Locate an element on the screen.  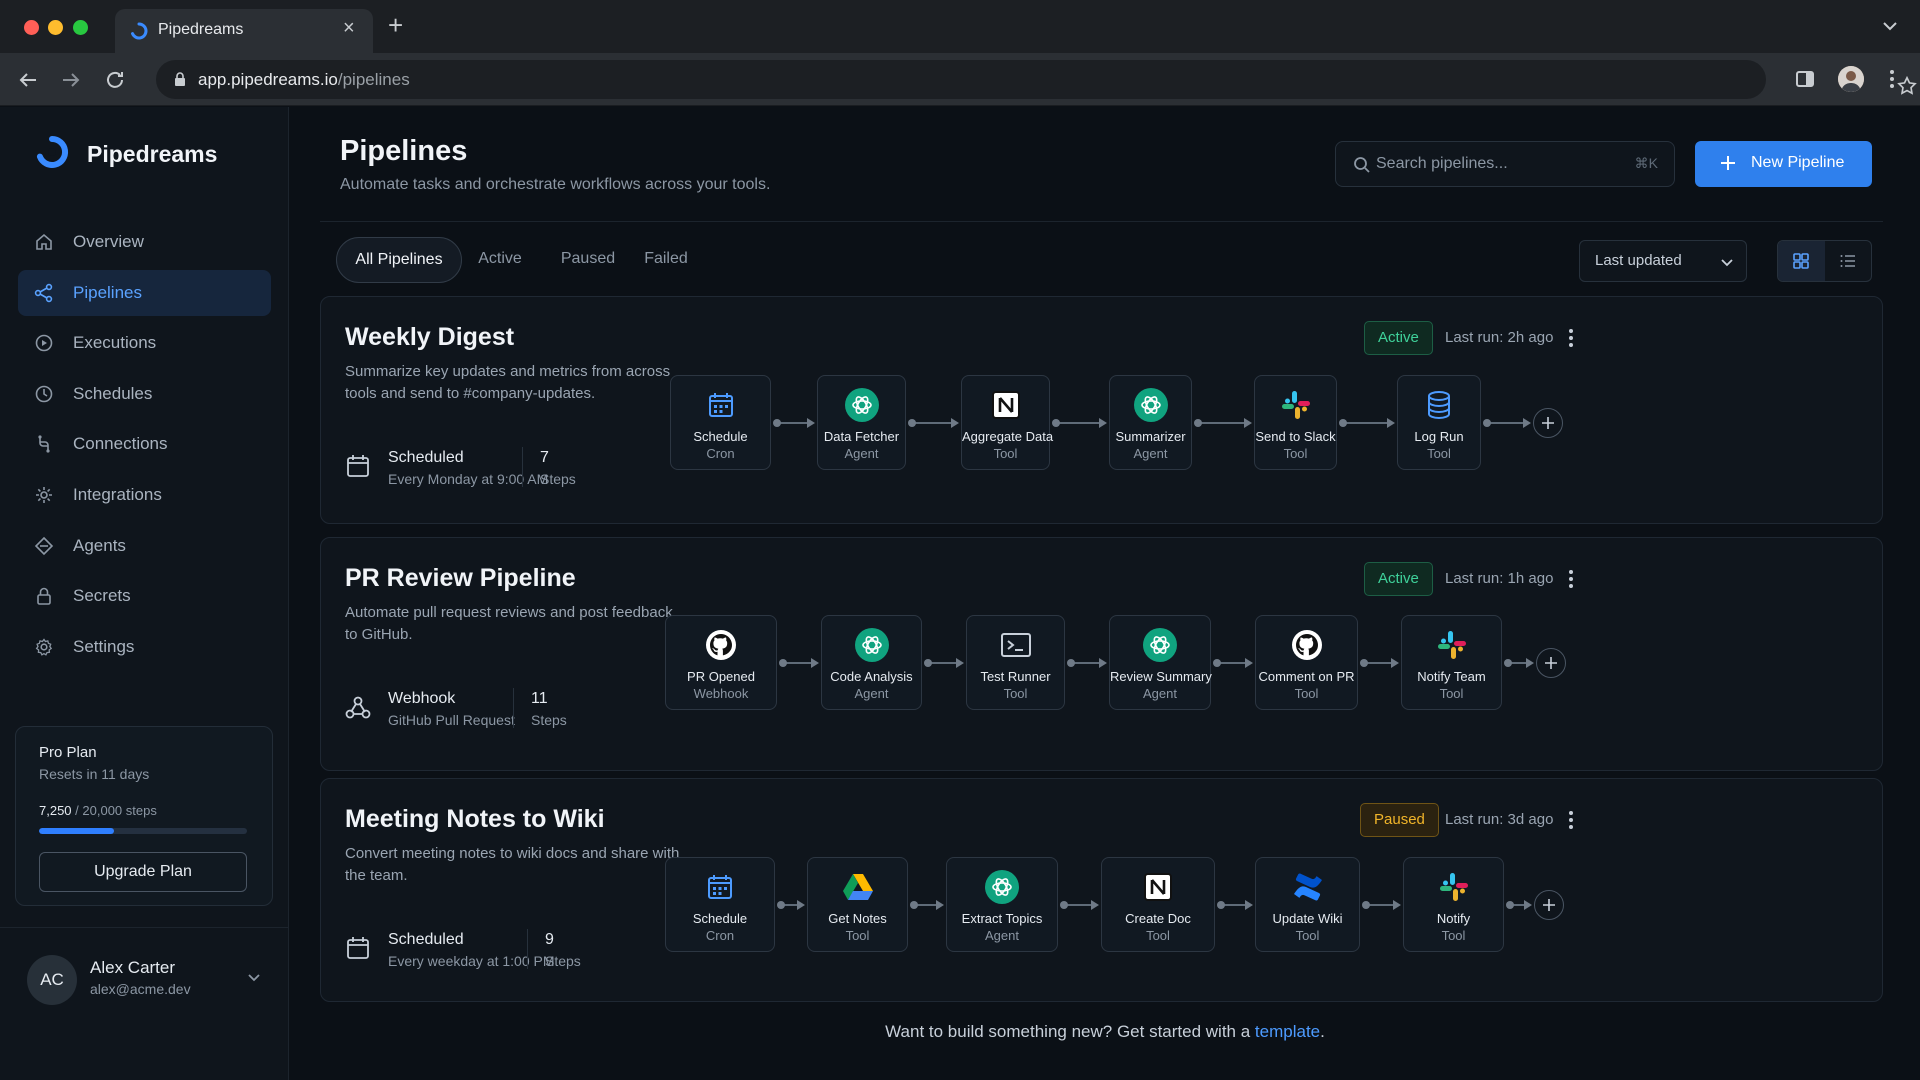
back-arrow-icon is located at coordinates (28, 80).